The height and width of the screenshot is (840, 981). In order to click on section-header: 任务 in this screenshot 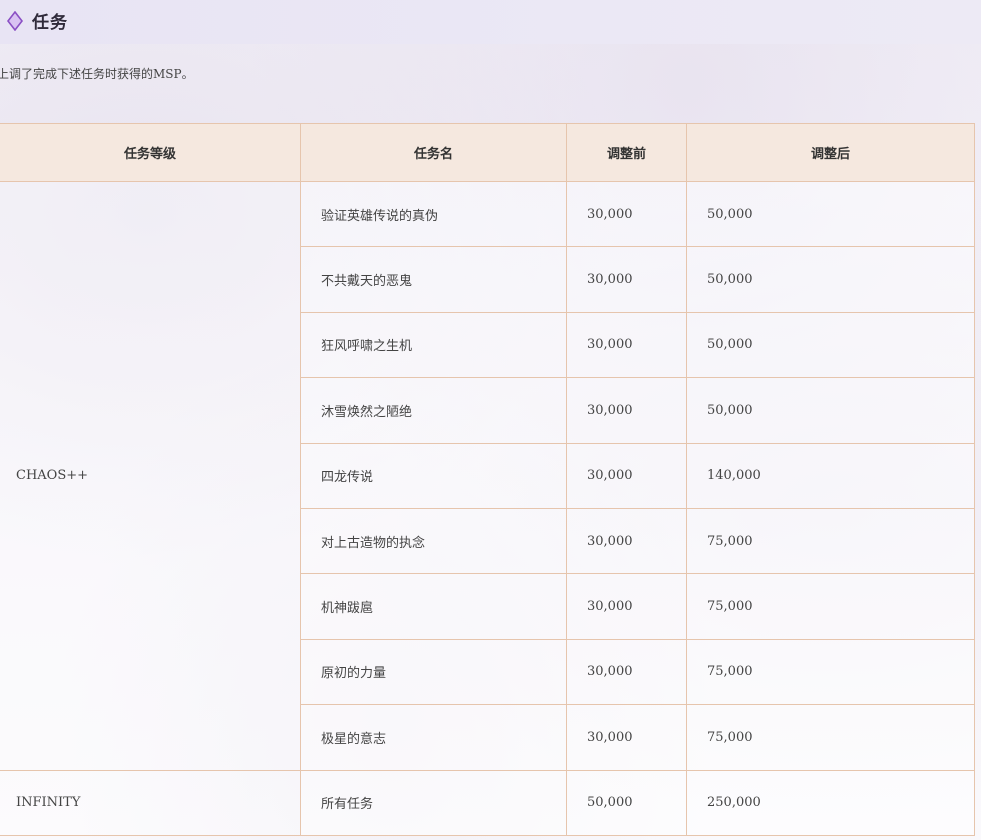, I will do `click(490, 22)`.